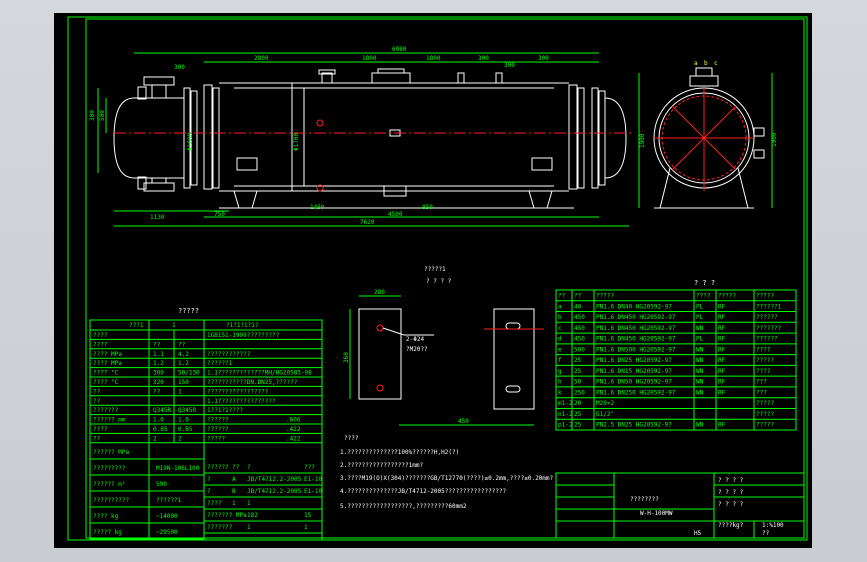 The image size is (867, 562). Describe the element at coordinates (769, 328) in the screenshot. I see `nozzle-cell: ???????` at that location.